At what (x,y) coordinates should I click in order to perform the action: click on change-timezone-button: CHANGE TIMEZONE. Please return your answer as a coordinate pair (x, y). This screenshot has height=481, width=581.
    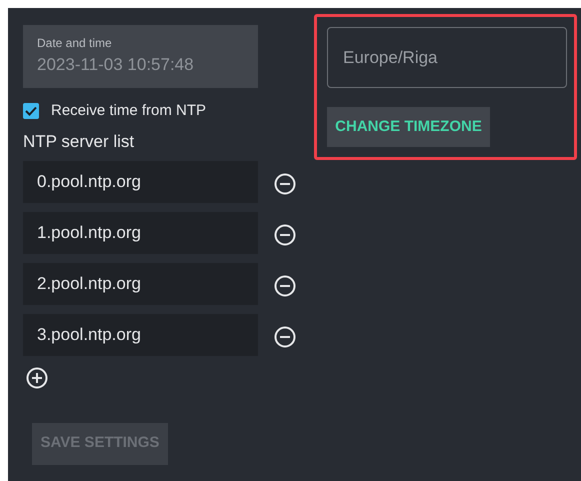
    Looking at the image, I should click on (408, 127).